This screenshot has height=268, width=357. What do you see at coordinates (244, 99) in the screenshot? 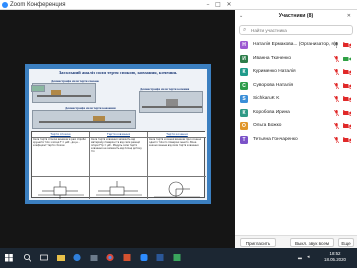
I see `avatar: S` at bounding box center [244, 99].